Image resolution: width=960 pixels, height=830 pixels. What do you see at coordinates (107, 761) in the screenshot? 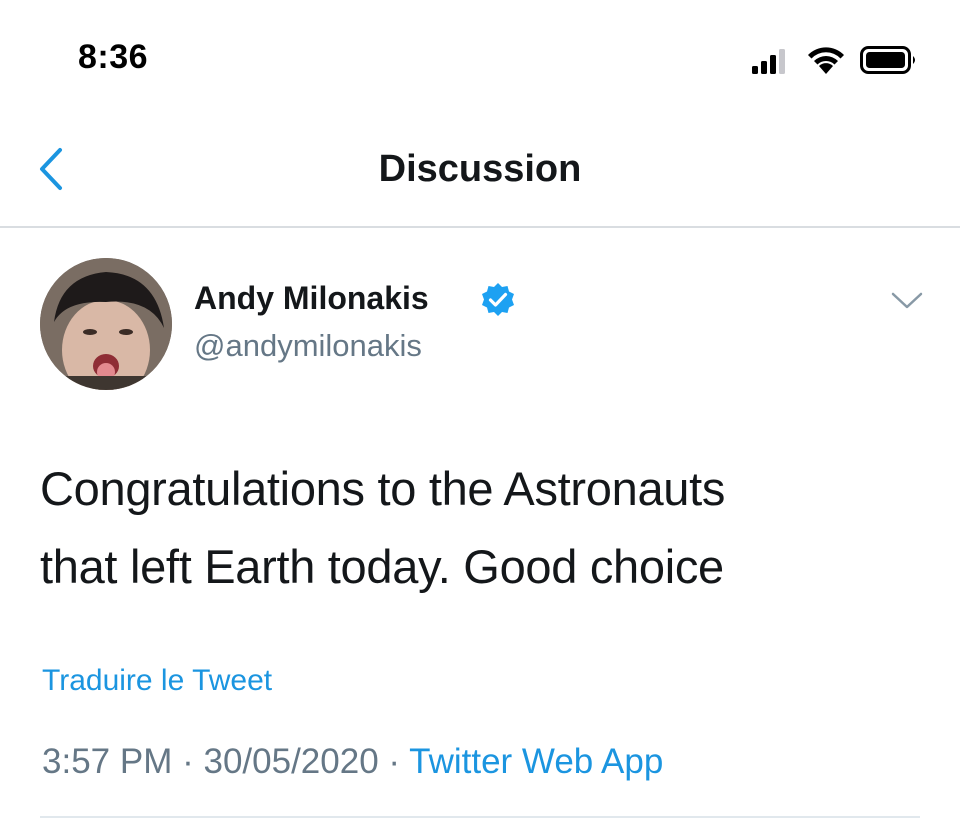
I see `tweet-time: 3:57 PM` at bounding box center [107, 761].